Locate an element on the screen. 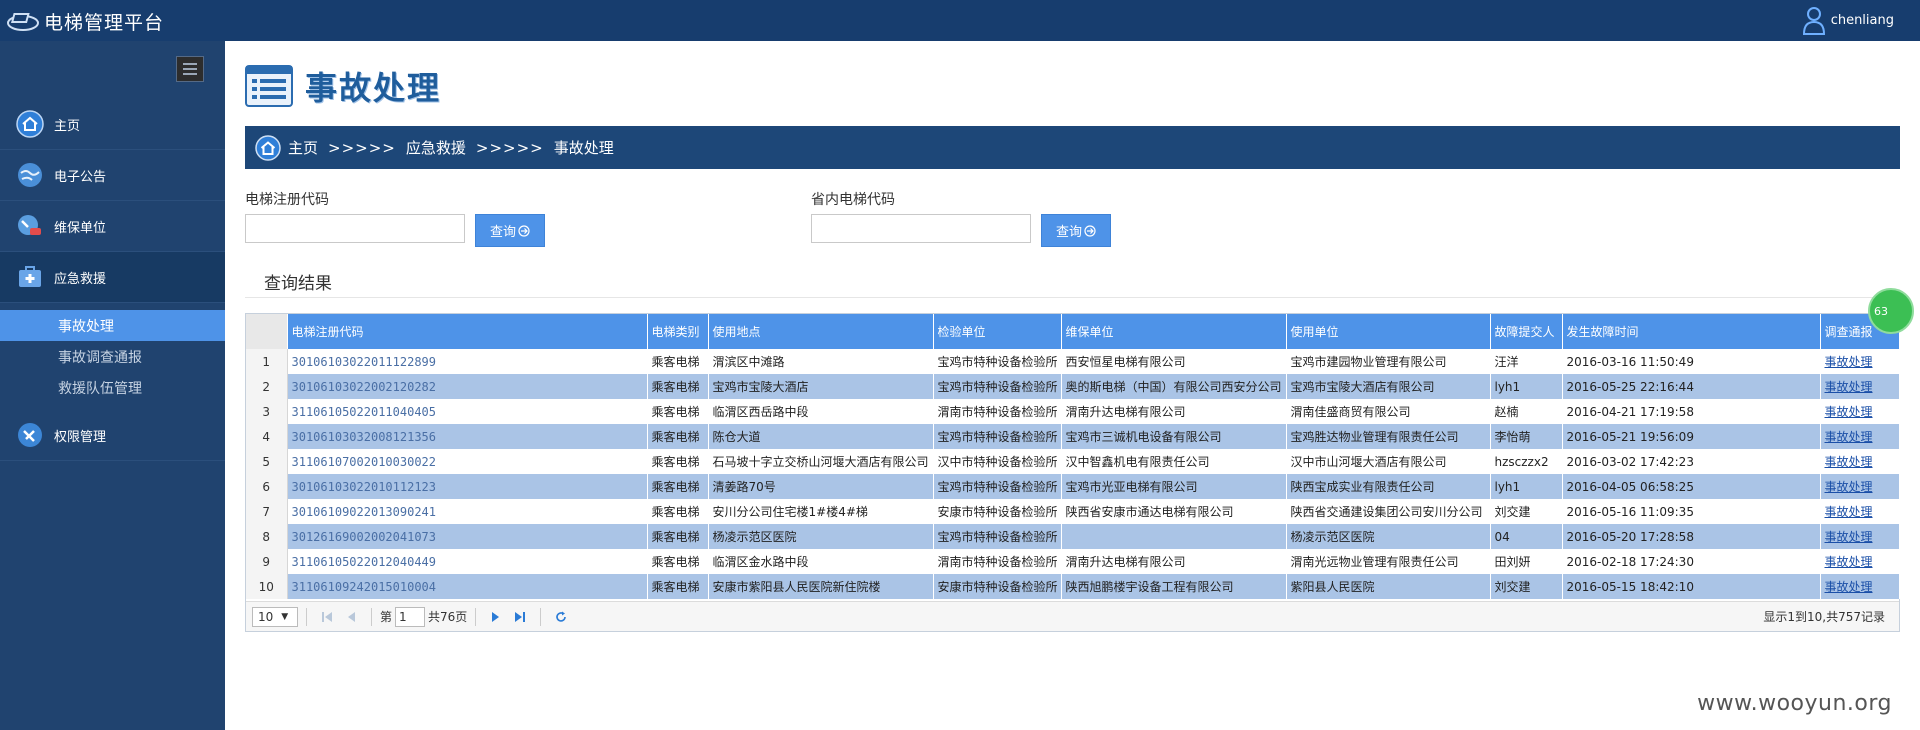  home-icon is located at coordinates (30, 124).